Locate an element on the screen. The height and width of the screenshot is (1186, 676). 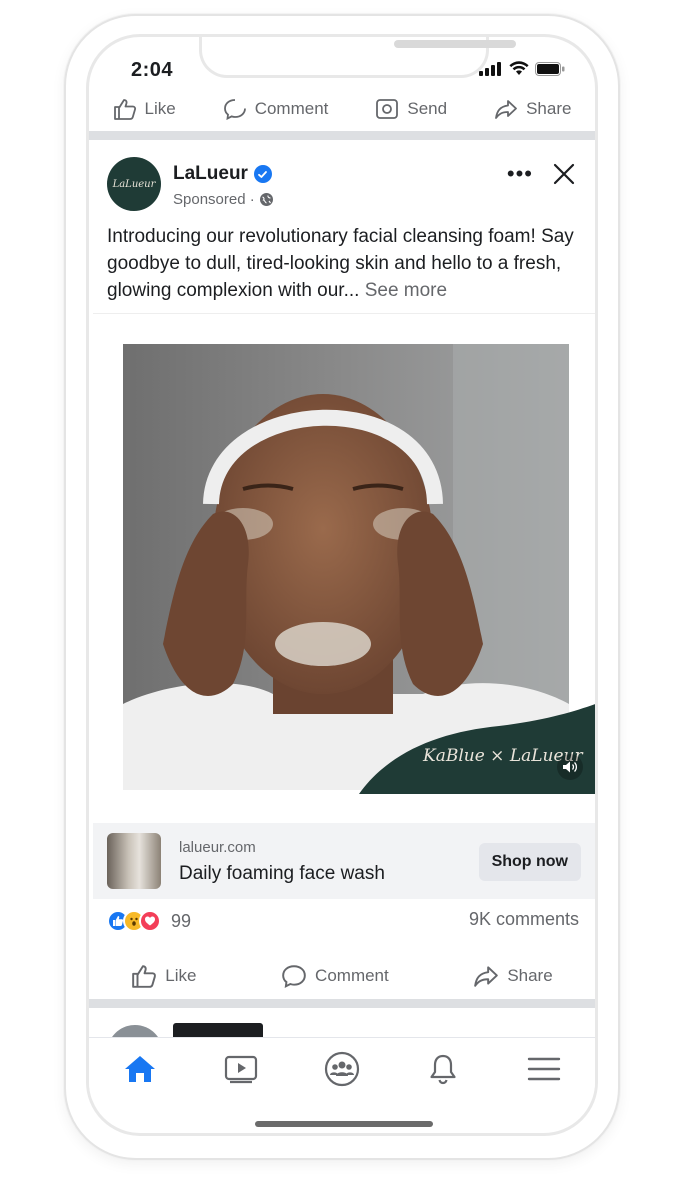
reaction-count: 99 is located at coordinates (181, 920).